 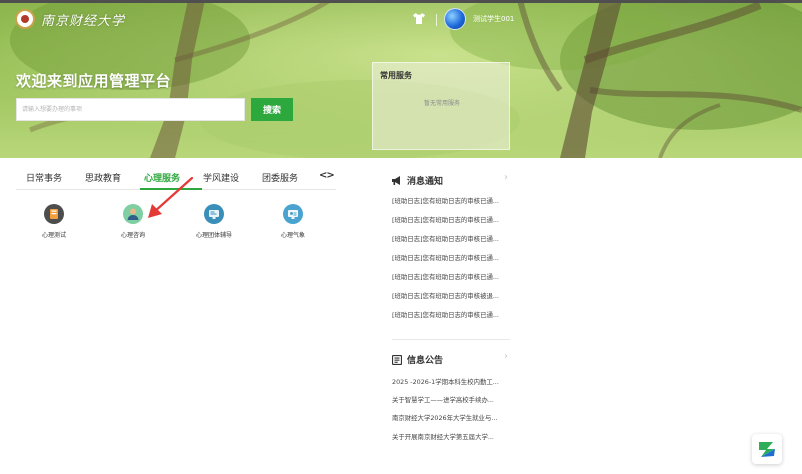 I want to click on app-psych-test: 心理测试, so click(x=54, y=221).